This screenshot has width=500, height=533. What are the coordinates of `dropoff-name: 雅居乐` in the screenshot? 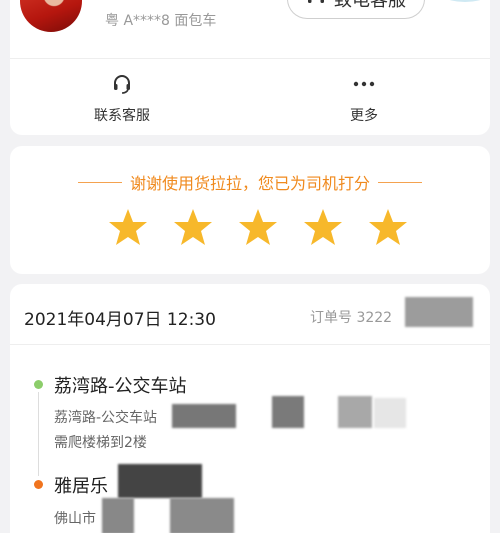 It's located at (81, 486).